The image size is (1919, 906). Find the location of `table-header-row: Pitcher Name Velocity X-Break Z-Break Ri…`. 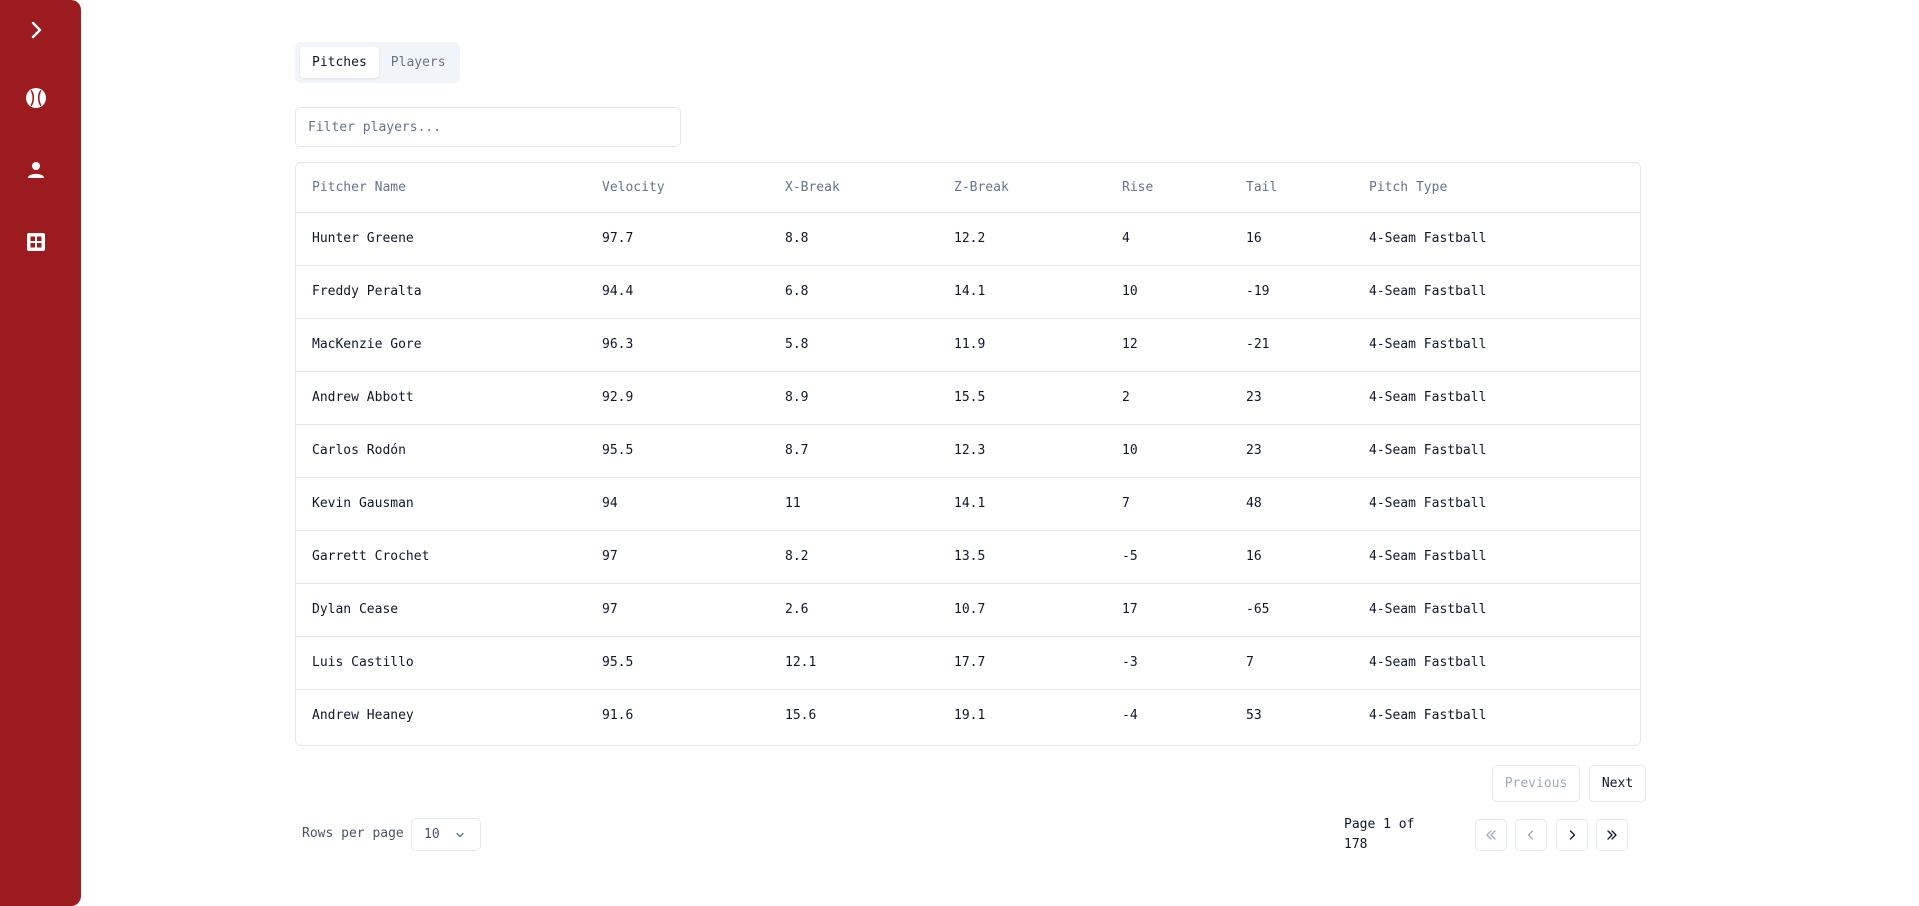

table-header-row: Pitcher Name Velocity X-Break Z-Break Ri… is located at coordinates (968, 188).